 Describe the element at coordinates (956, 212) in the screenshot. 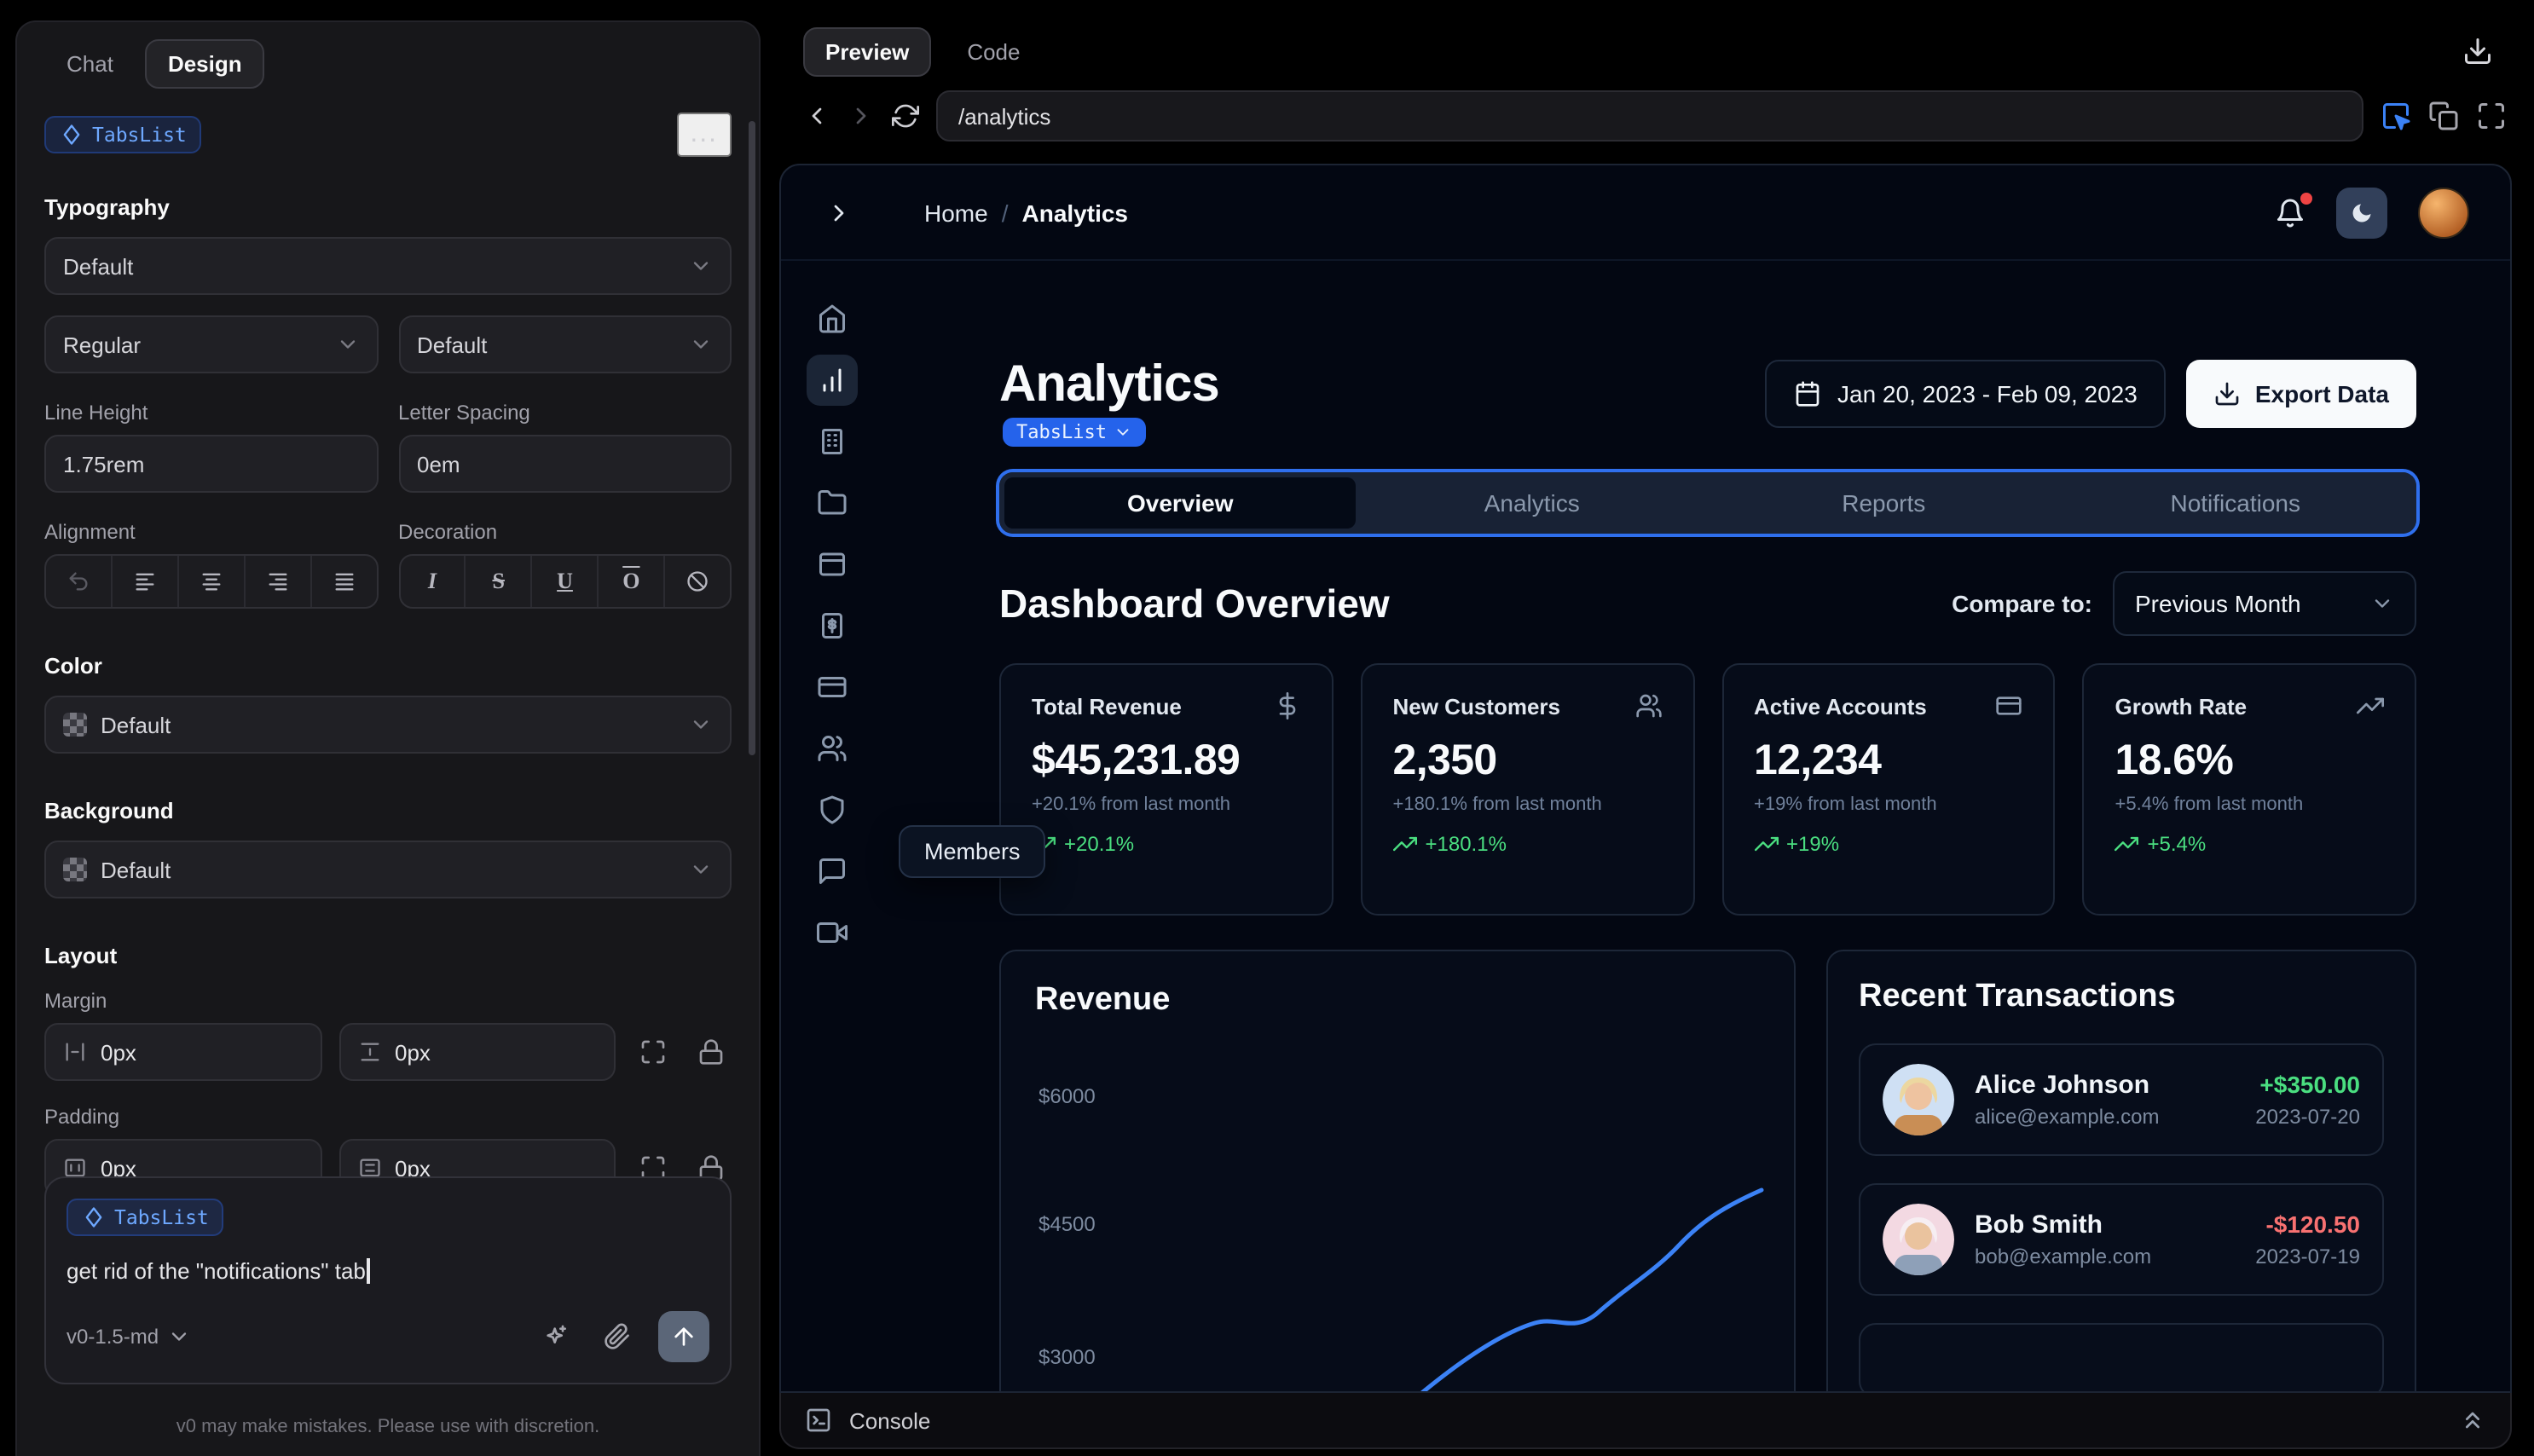

I see `breadcrumb-home: Home` at that location.